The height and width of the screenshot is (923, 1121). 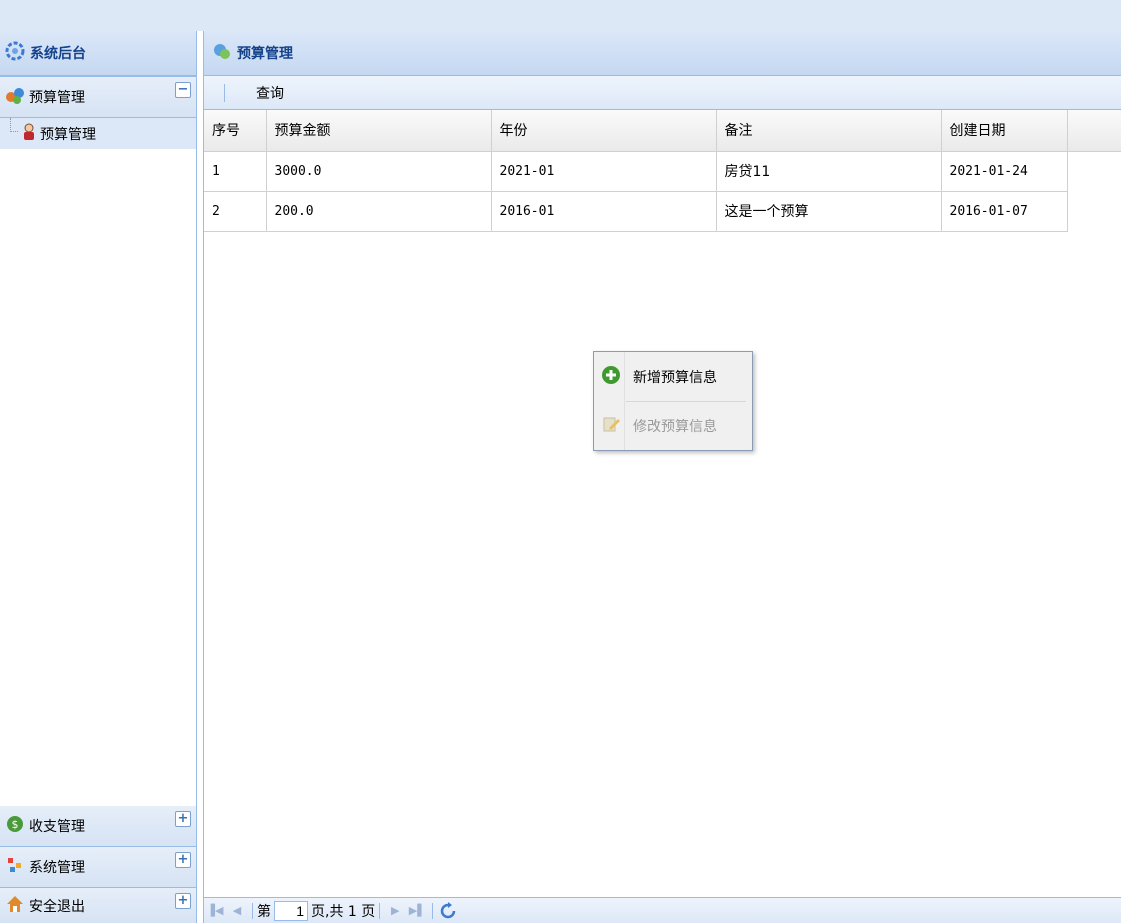 What do you see at coordinates (15, 906) in the screenshot?
I see `home-icon` at bounding box center [15, 906].